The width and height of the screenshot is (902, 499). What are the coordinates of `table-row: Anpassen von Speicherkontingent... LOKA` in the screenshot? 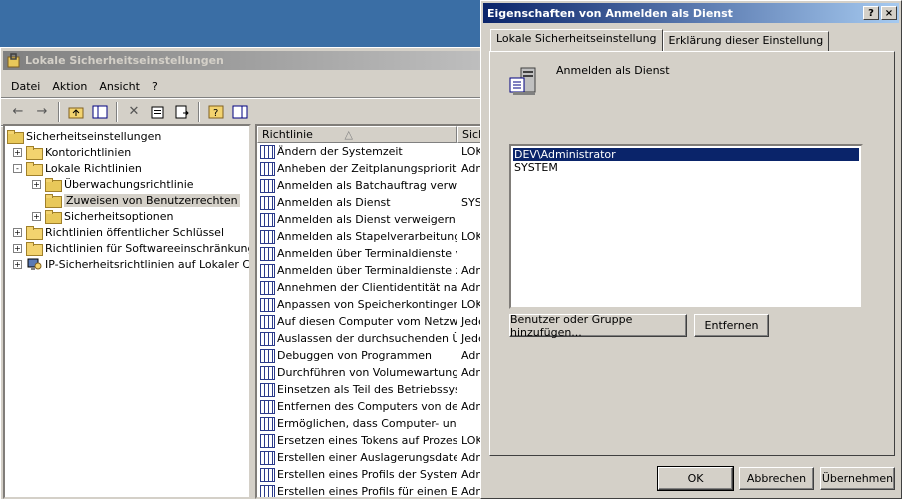 It's located at (377, 304).